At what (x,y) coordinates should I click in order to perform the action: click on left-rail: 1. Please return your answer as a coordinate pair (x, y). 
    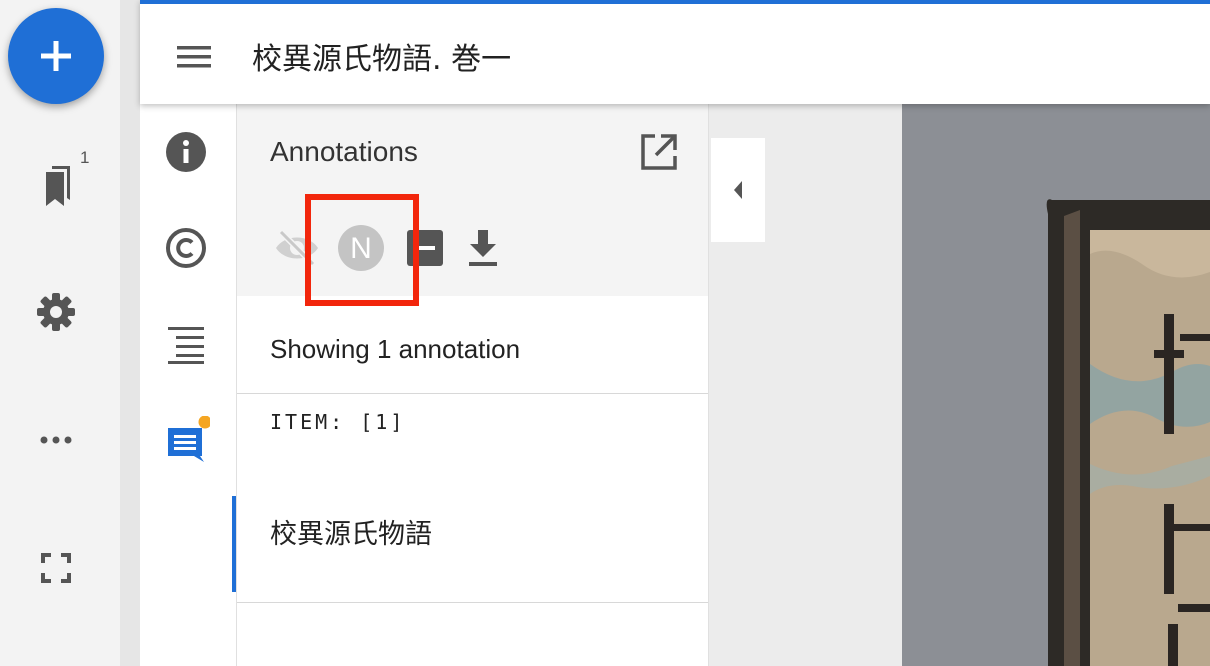
    Looking at the image, I should click on (60, 333).